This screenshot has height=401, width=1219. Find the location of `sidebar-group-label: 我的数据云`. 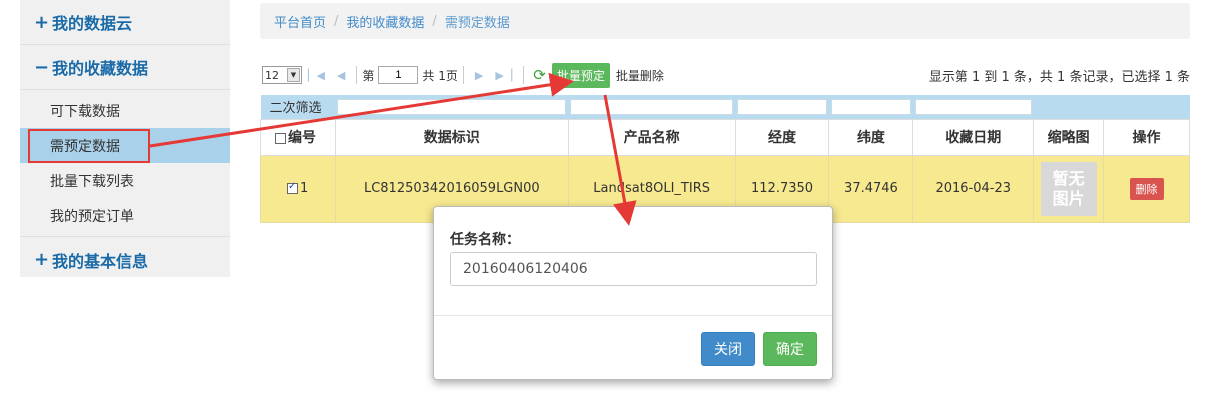

sidebar-group-label: 我的数据云 is located at coordinates (92, 23).